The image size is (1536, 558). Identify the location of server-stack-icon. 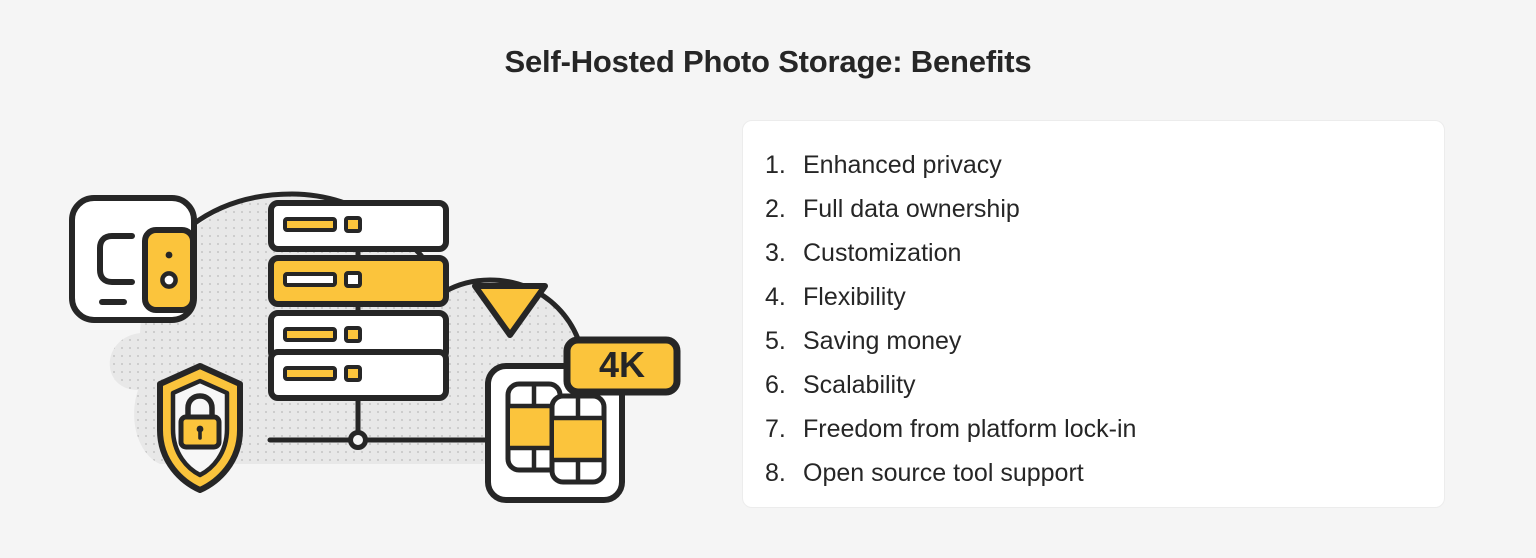
(358, 300).